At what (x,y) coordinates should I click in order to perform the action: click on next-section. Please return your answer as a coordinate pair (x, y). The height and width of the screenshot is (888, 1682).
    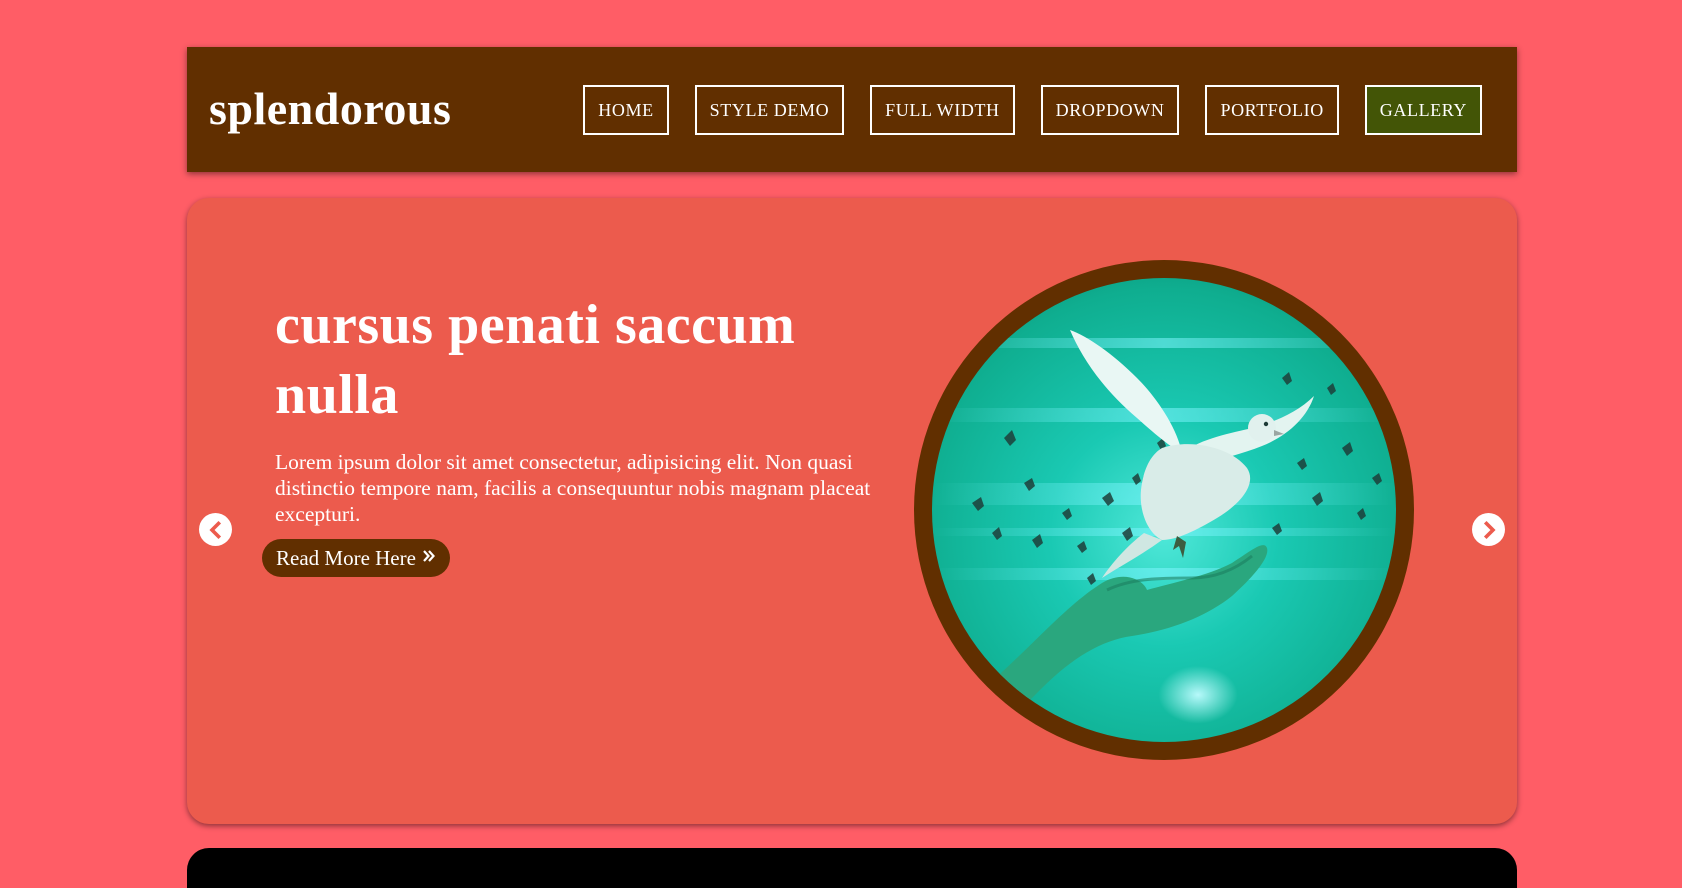
    Looking at the image, I should click on (852, 868).